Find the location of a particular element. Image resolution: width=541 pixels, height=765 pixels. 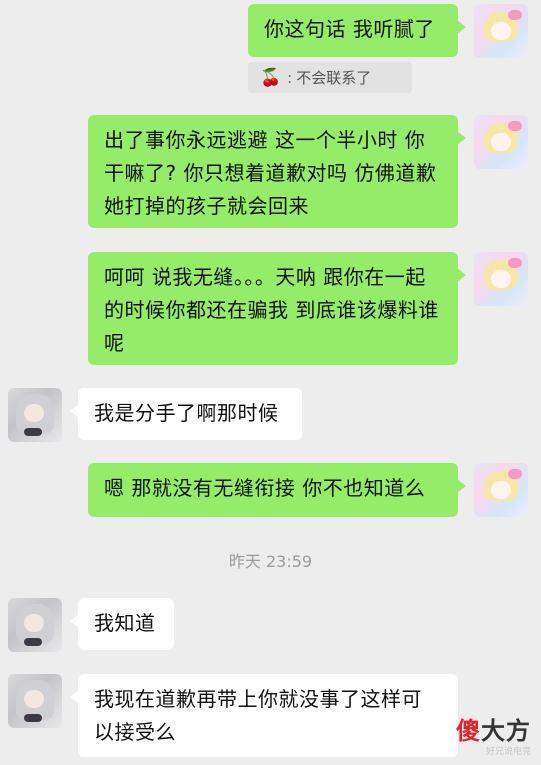

message-bubble-sent: 嗯 那就没有无缝衔接 你不也知道么 is located at coordinates (277, 490).